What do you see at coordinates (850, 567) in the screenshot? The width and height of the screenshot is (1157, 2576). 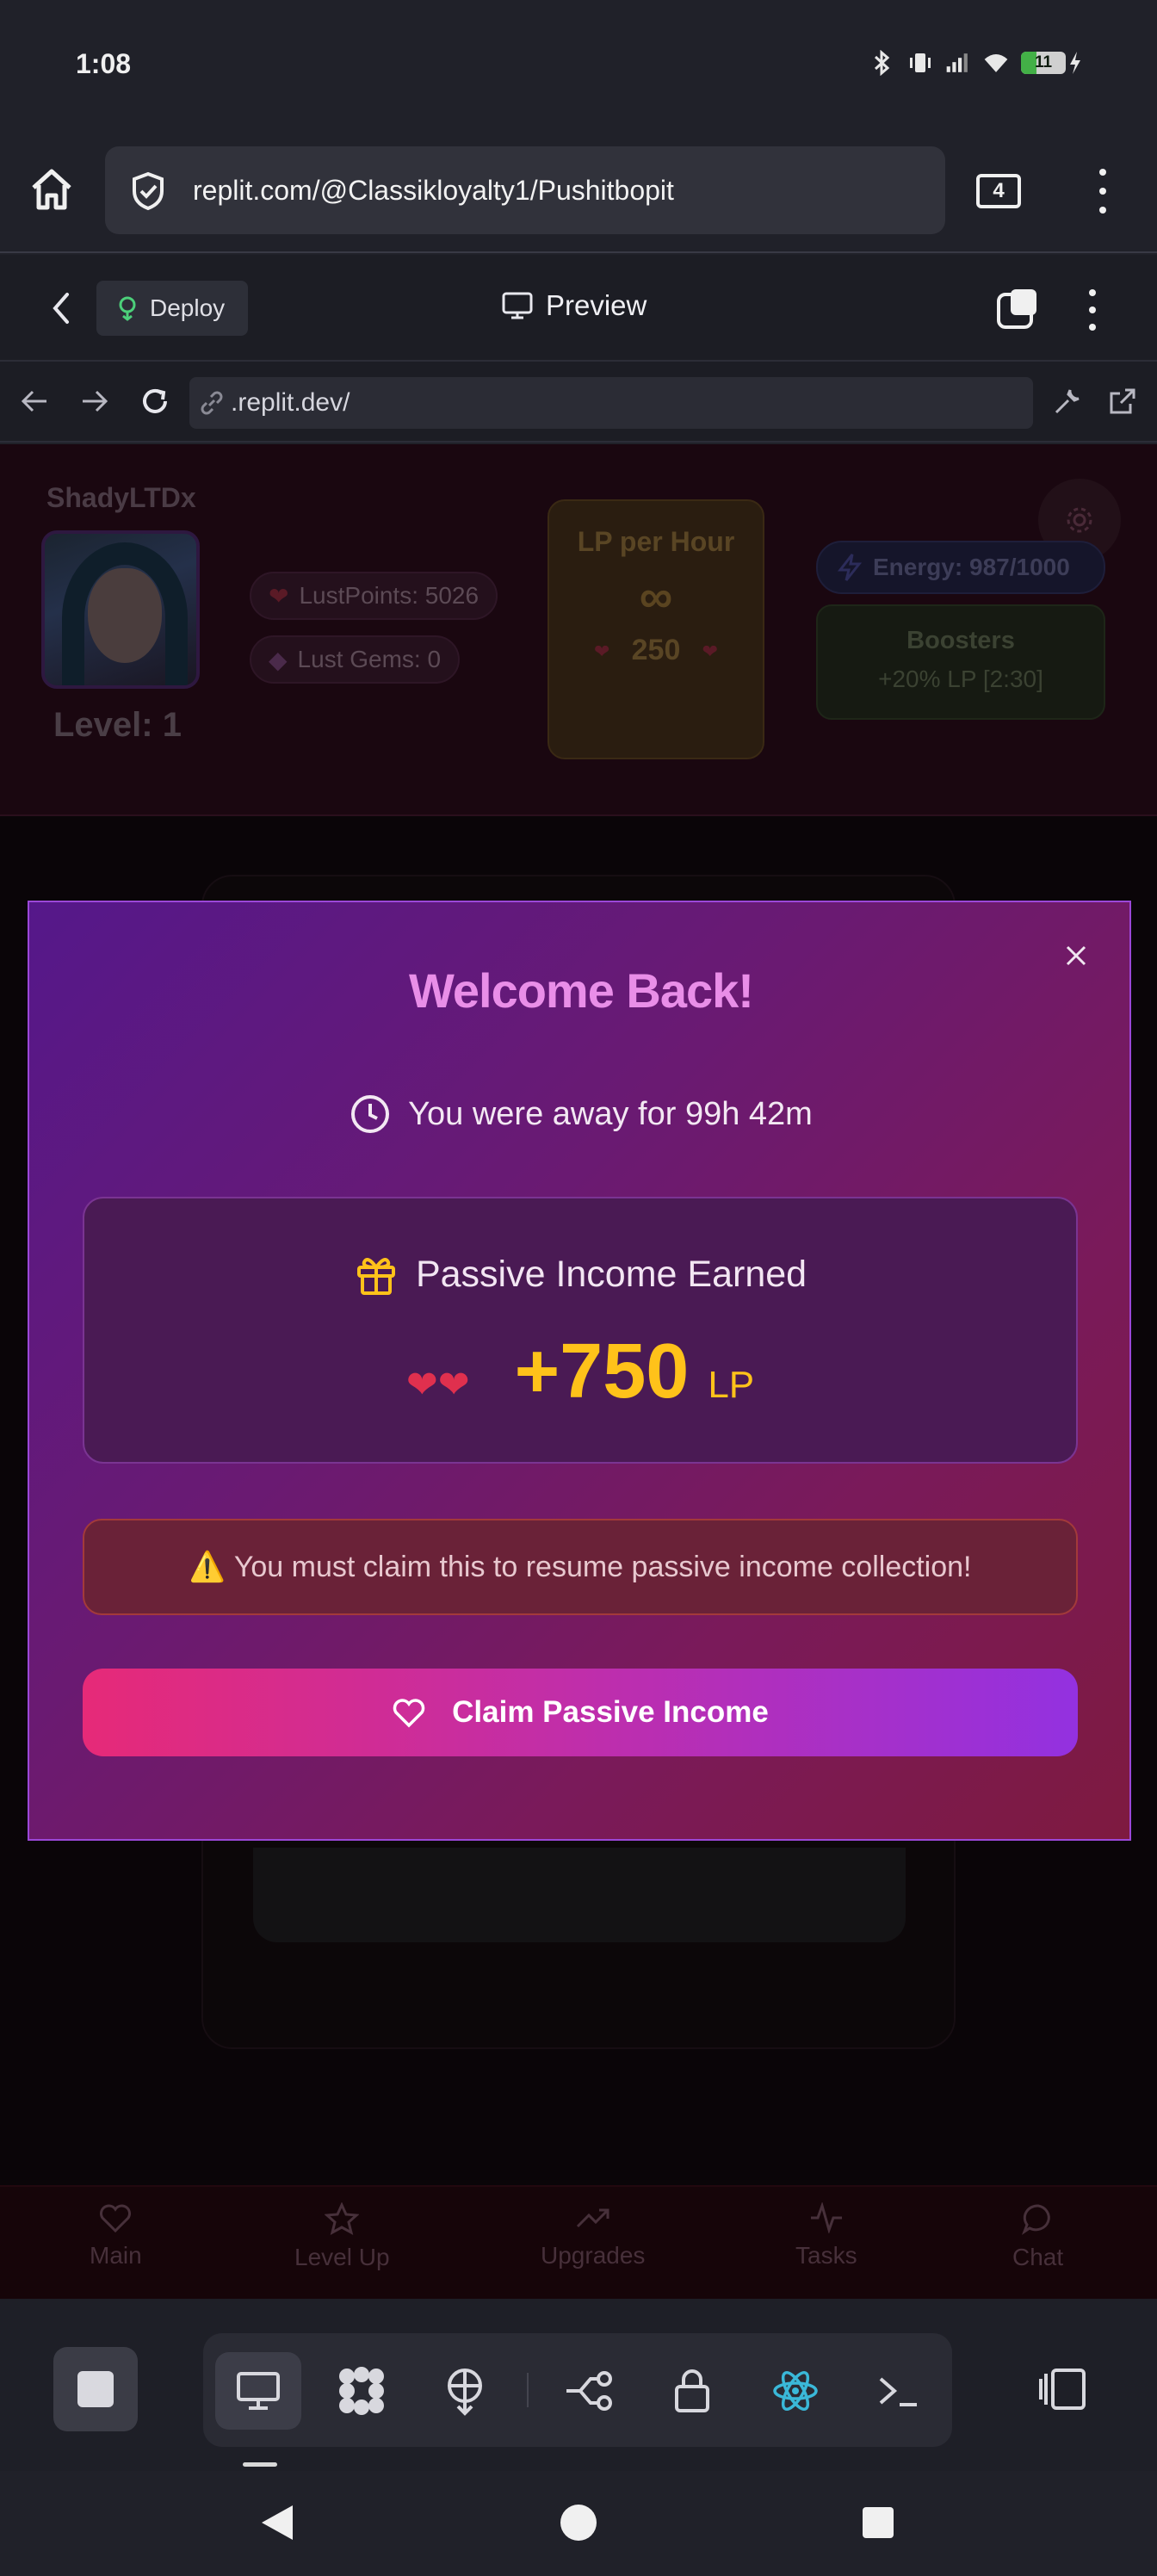 I see `lightning-icon` at bounding box center [850, 567].